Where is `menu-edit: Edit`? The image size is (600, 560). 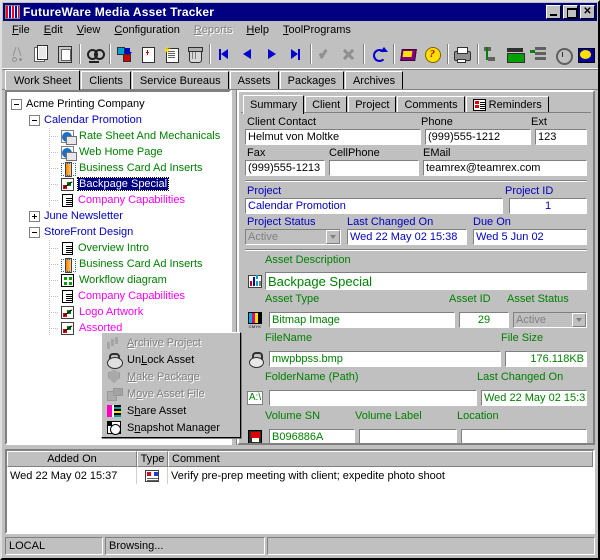
menu-edit: Edit is located at coordinates (53, 30).